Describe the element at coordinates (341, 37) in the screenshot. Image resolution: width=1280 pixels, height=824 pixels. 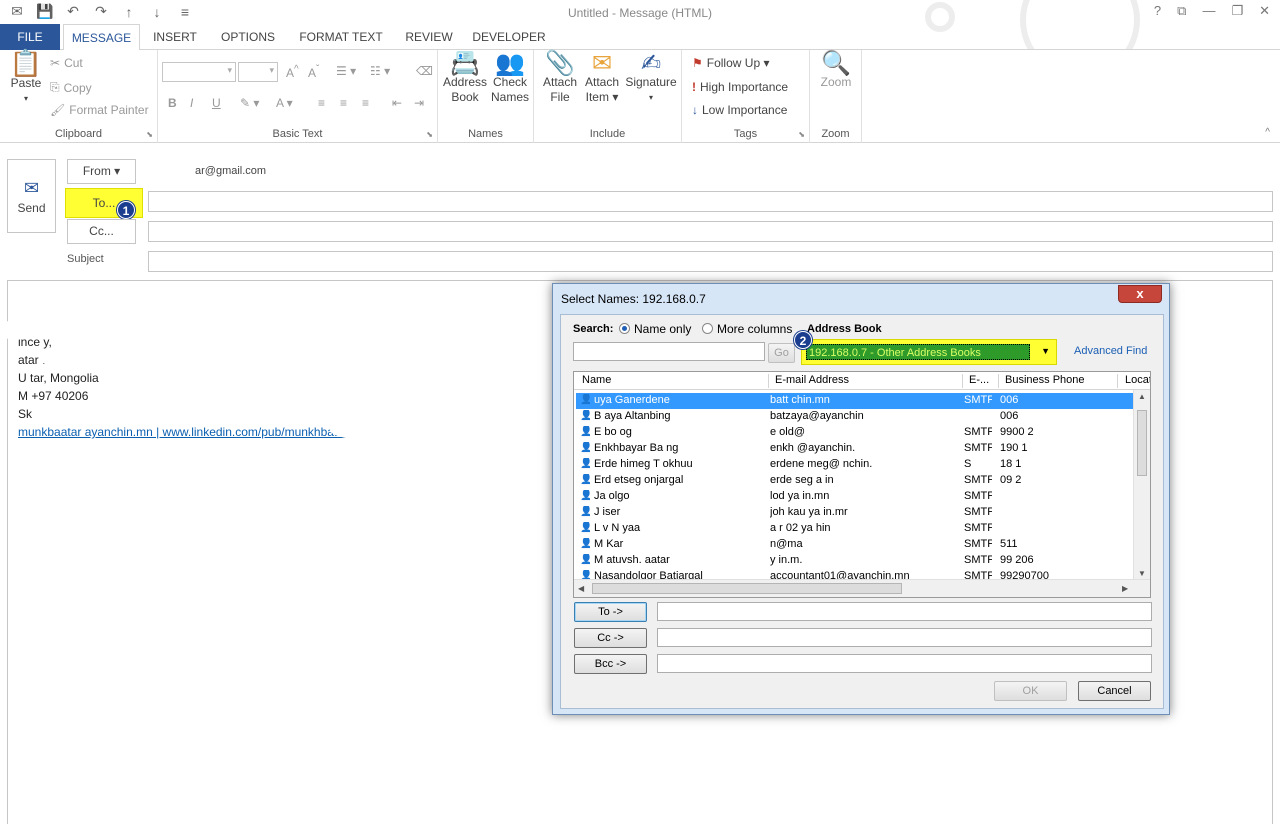
I see `tab-format-text: FORMAT TEXT` at that location.